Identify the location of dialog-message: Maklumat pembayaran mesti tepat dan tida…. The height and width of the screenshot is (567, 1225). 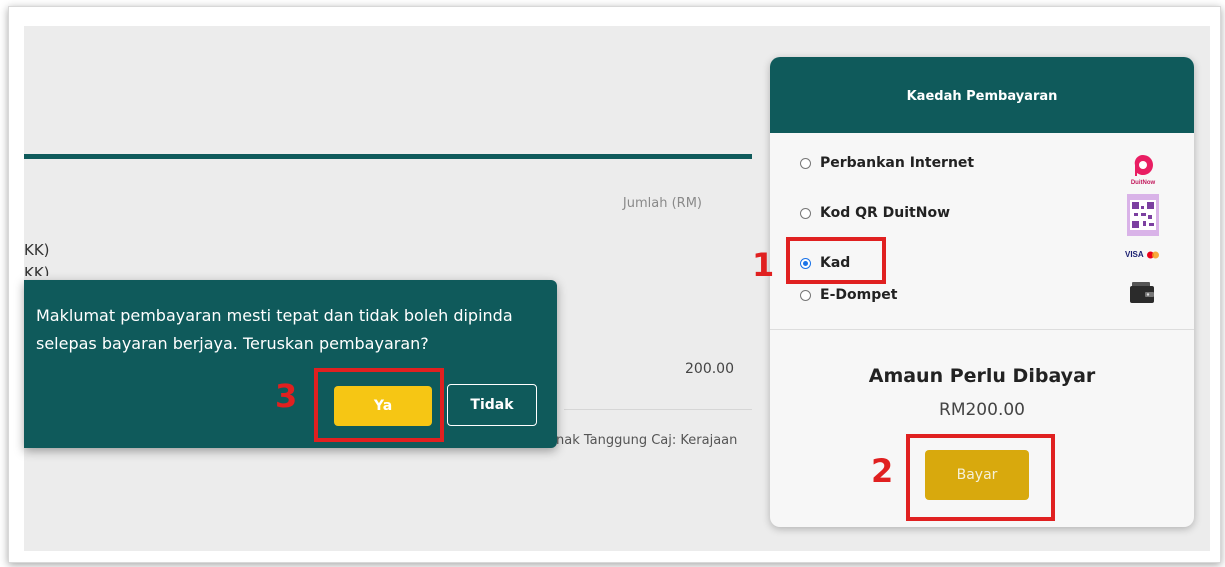
(274, 329).